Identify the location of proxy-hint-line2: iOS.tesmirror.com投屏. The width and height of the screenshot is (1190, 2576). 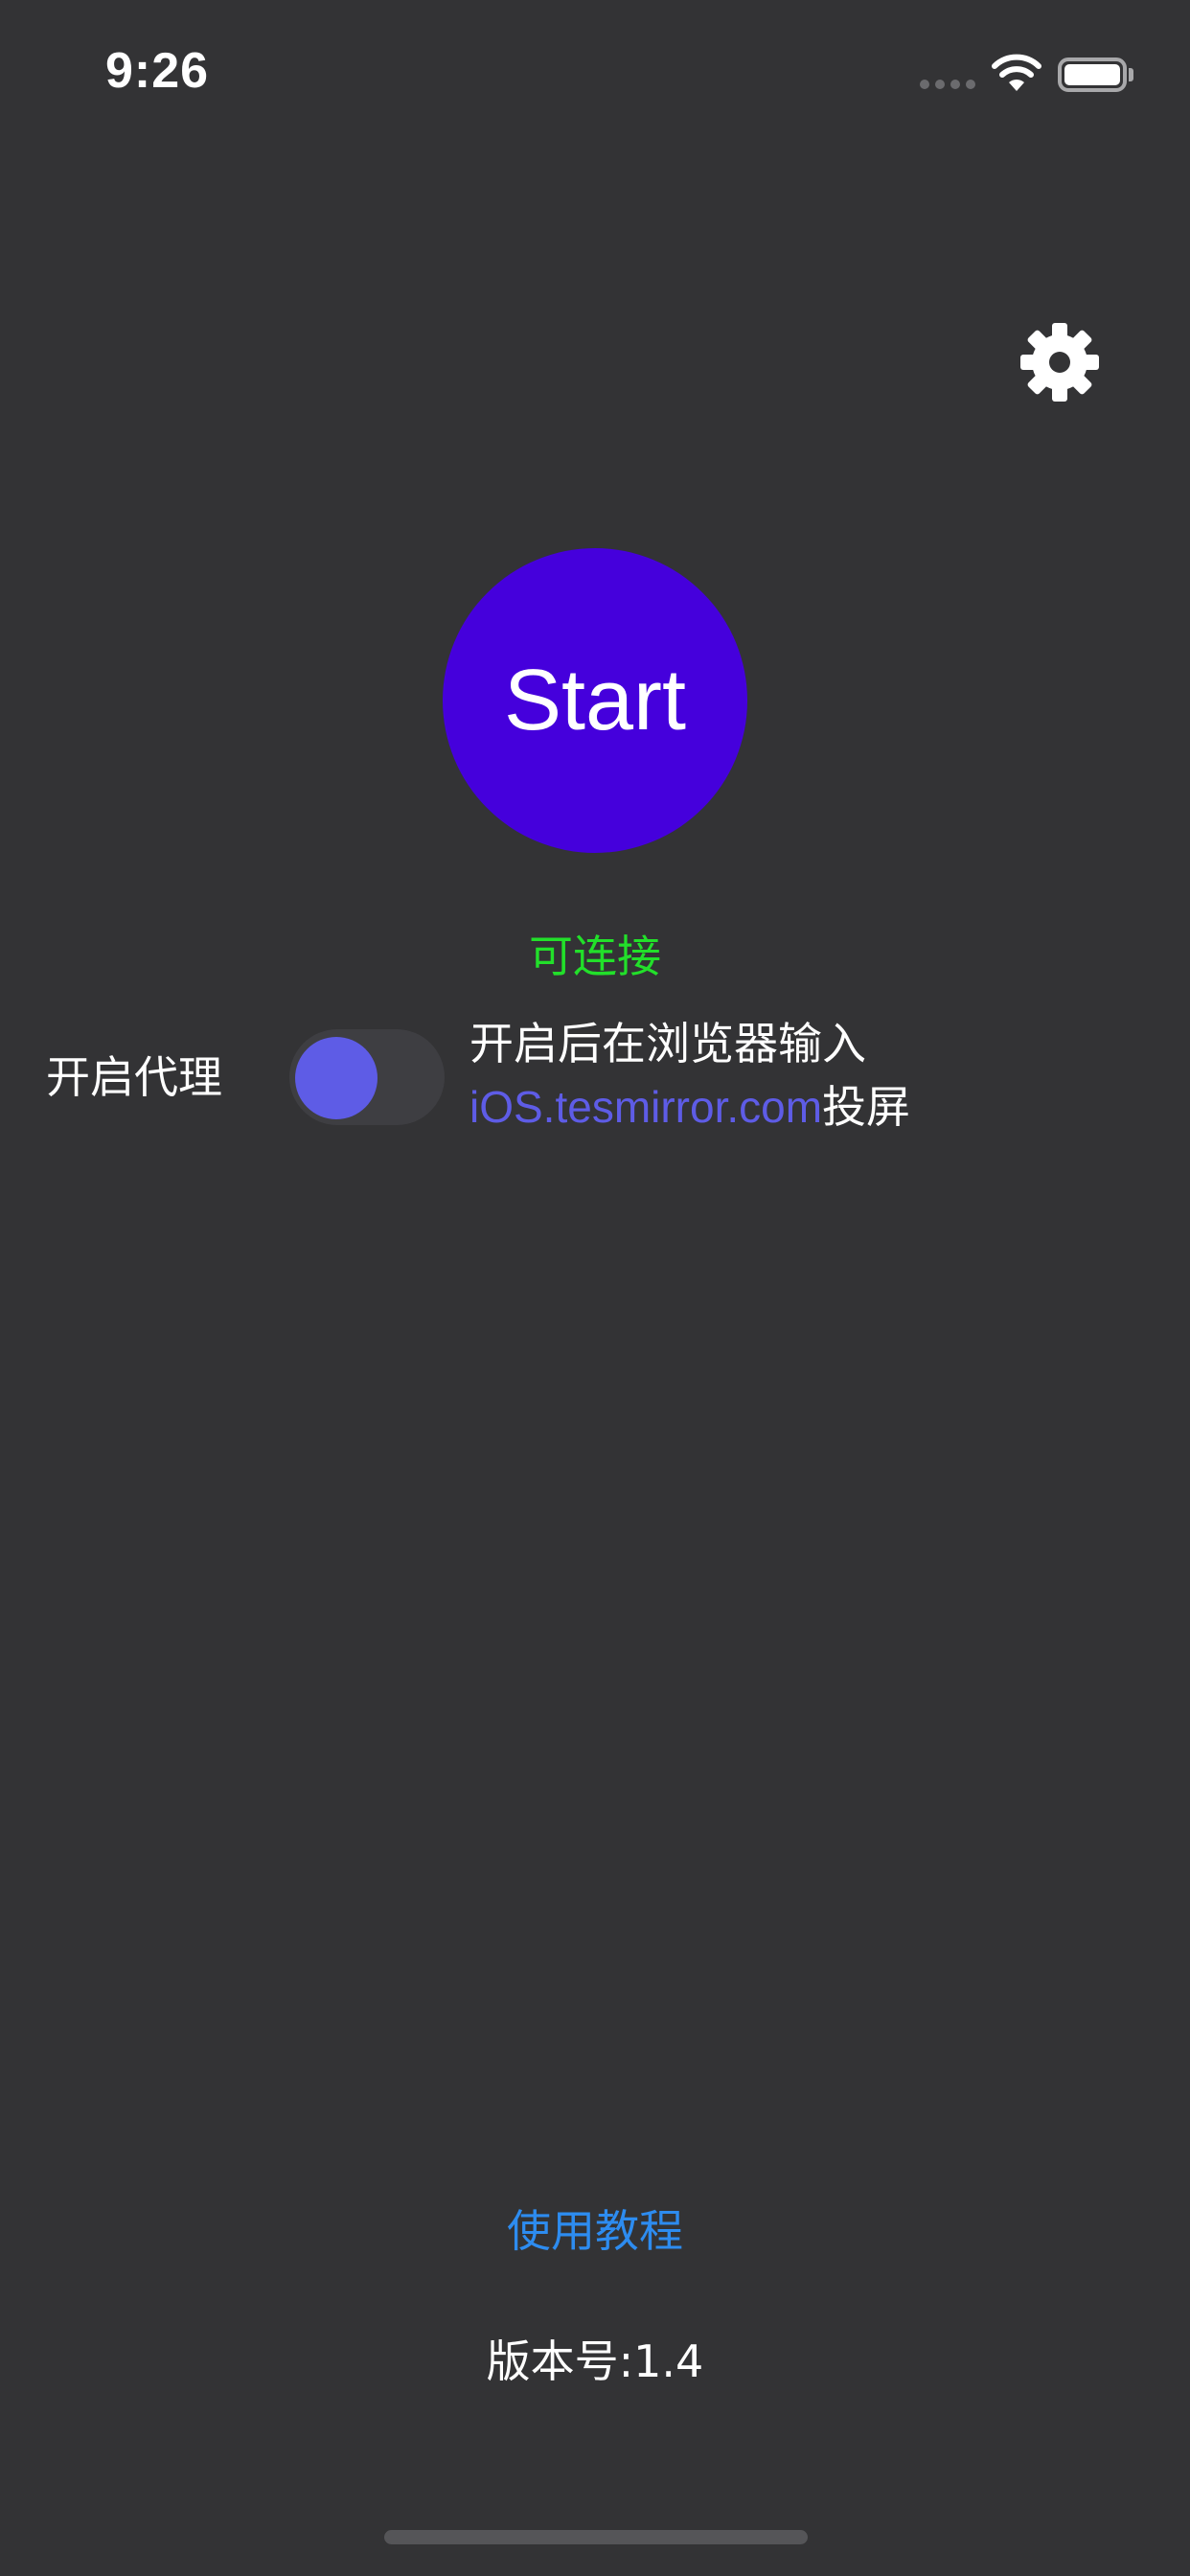
(689, 1107).